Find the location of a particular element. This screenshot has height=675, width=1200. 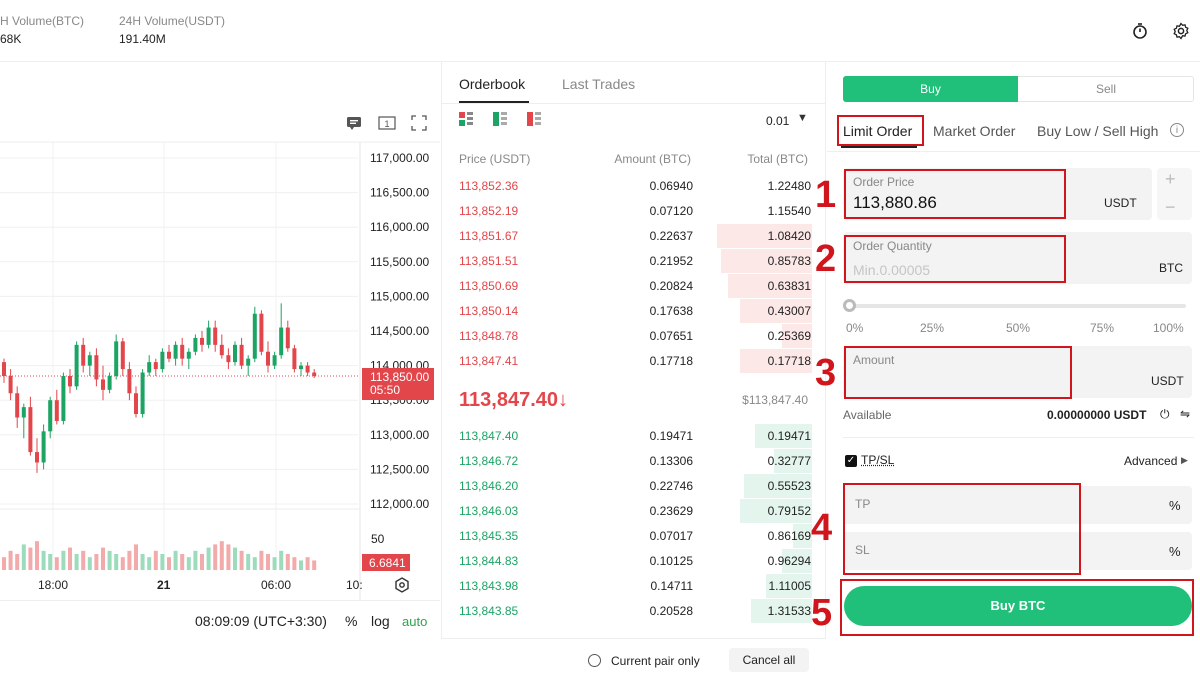

order-price-value: 113,880.86 is located at coordinates (895, 203).